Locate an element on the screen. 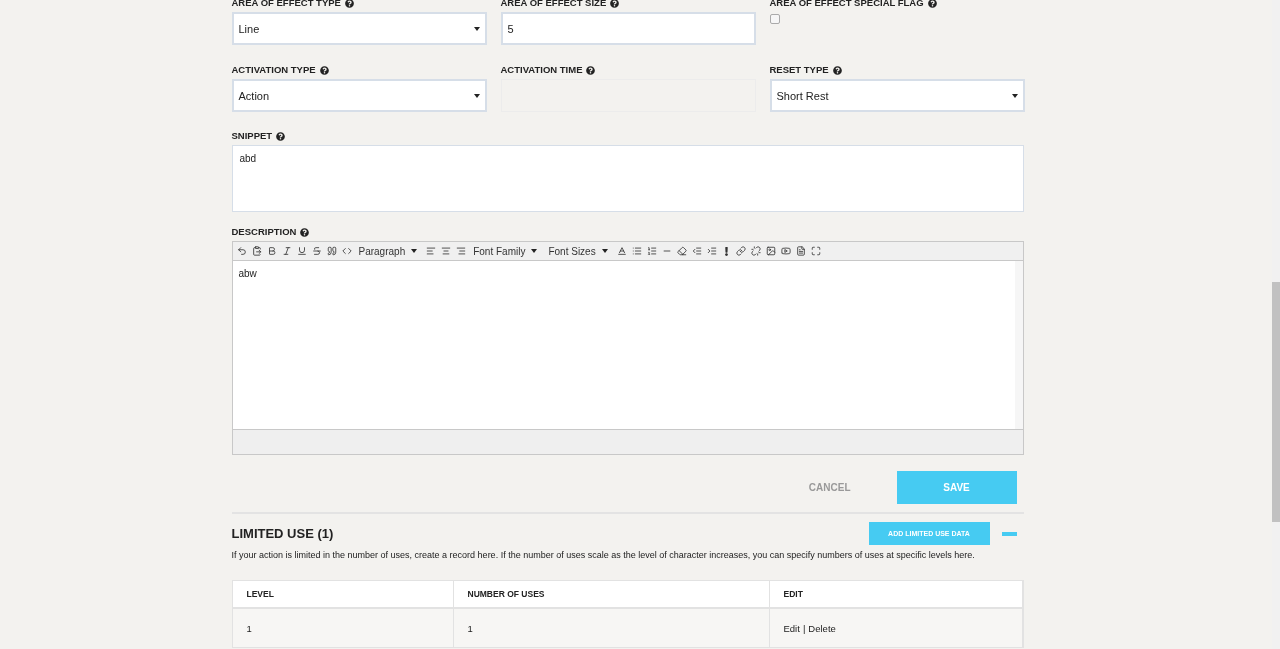 This screenshot has width=1280, height=649. field-label: AREA OF EFFECT SIZE is located at coordinates (553, 4).